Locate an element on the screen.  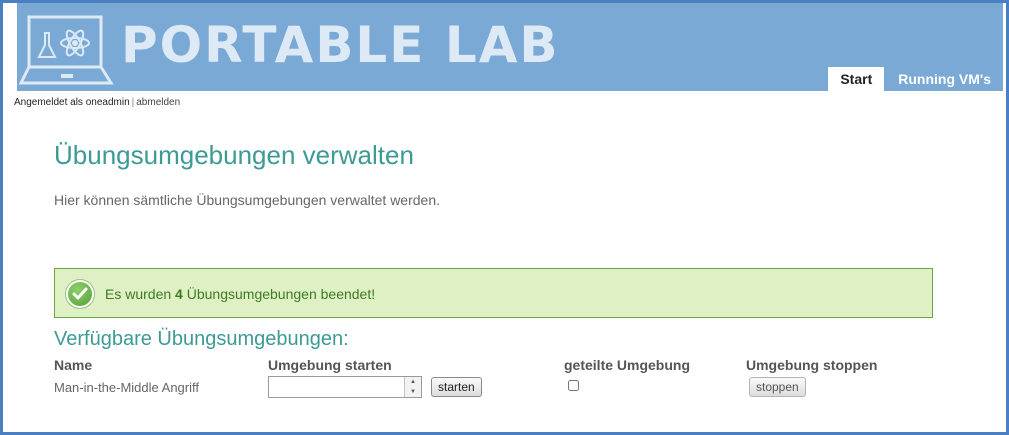
nav-tabs: Start Running VM's is located at coordinates (915, 79).